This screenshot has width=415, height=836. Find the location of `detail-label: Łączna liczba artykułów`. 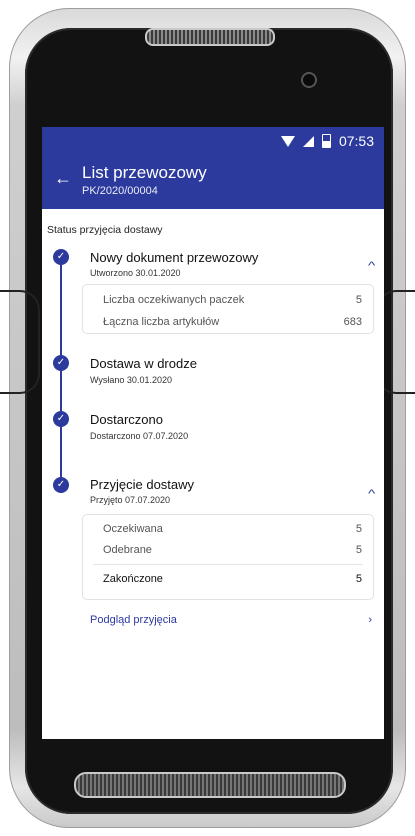

detail-label: Łączna liczba artykułów is located at coordinates (161, 322).